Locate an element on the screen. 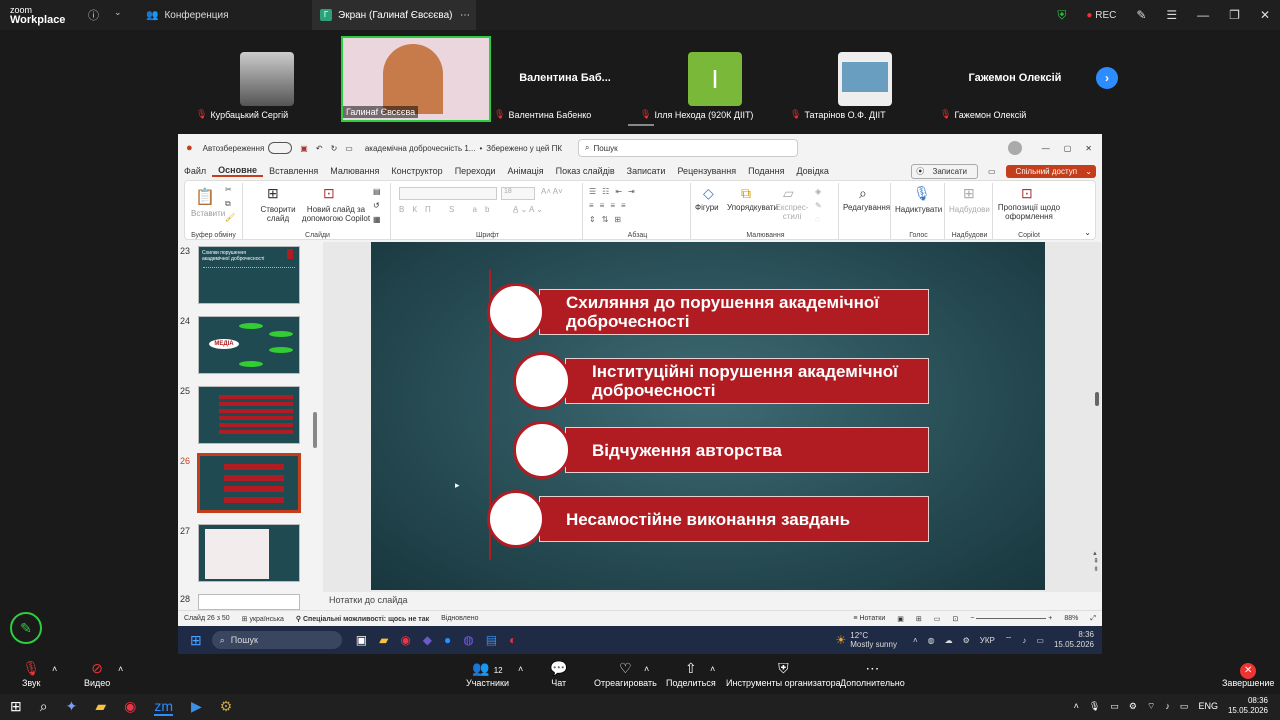  normal-view-icon: ▣ is located at coordinates (900, 619).